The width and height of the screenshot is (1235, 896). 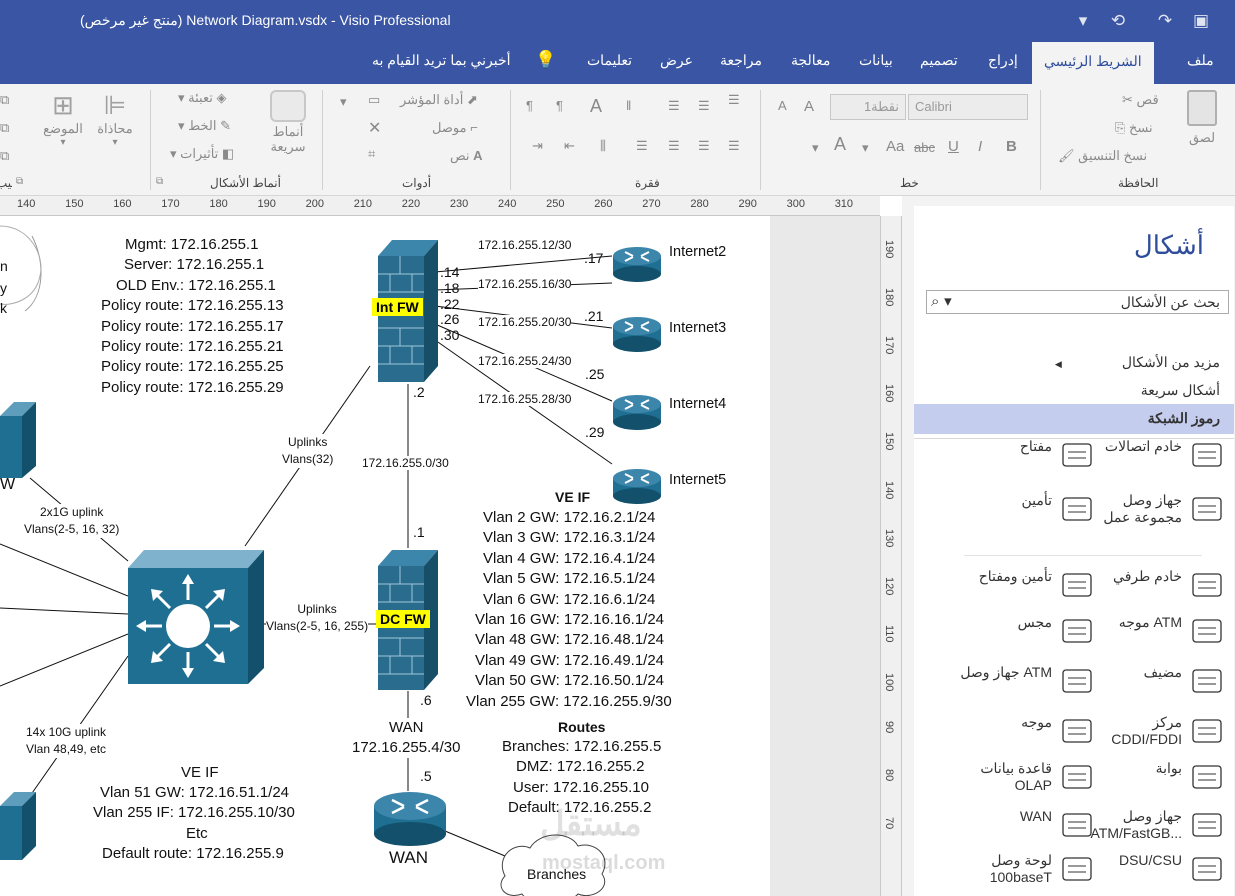 I want to click on crop-icon: ⌗, so click(x=371, y=154).